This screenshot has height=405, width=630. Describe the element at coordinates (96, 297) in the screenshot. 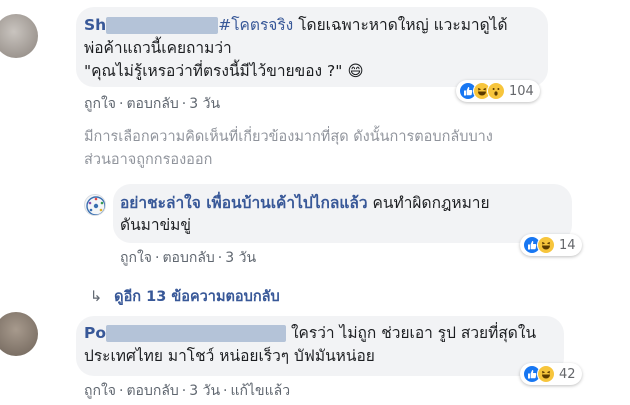

I see `reply-arrow-icon: ↳` at that location.